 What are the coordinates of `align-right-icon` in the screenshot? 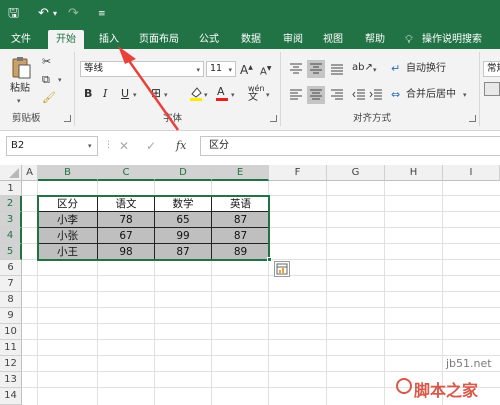 It's located at (337, 96).